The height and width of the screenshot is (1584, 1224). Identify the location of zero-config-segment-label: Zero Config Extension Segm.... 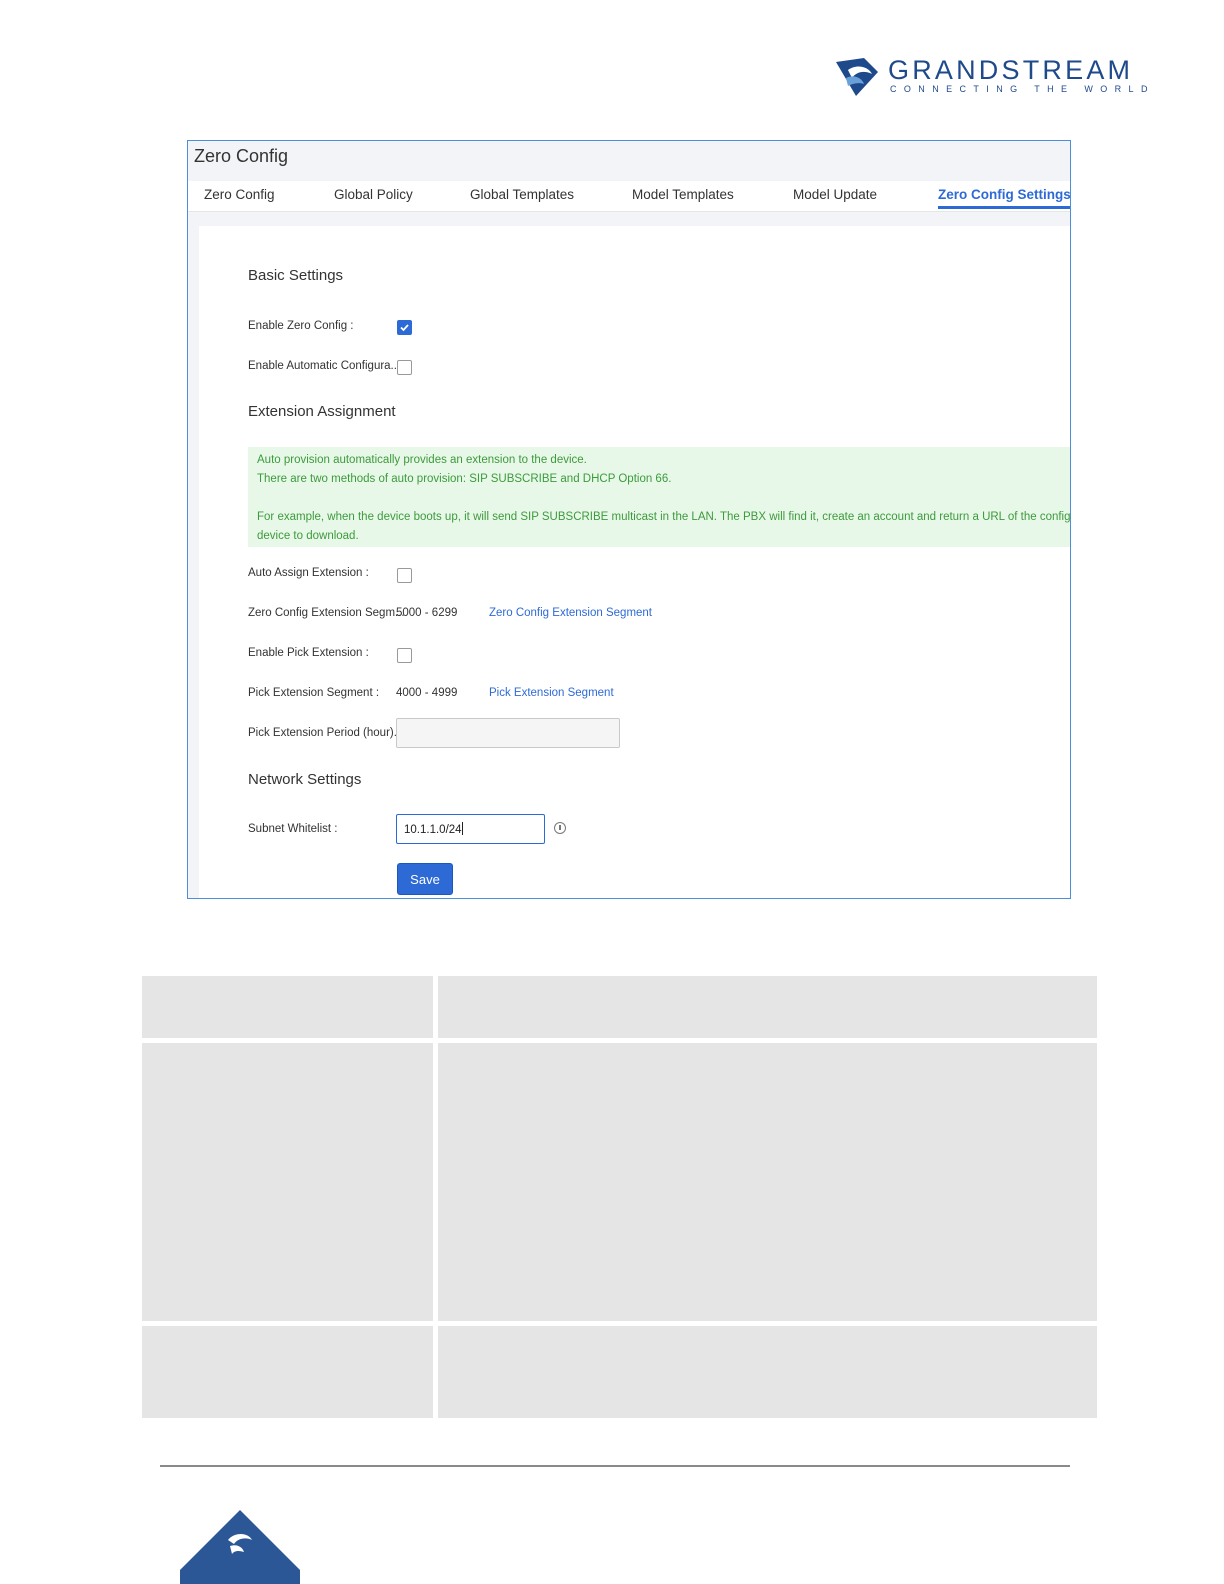
(326, 613).